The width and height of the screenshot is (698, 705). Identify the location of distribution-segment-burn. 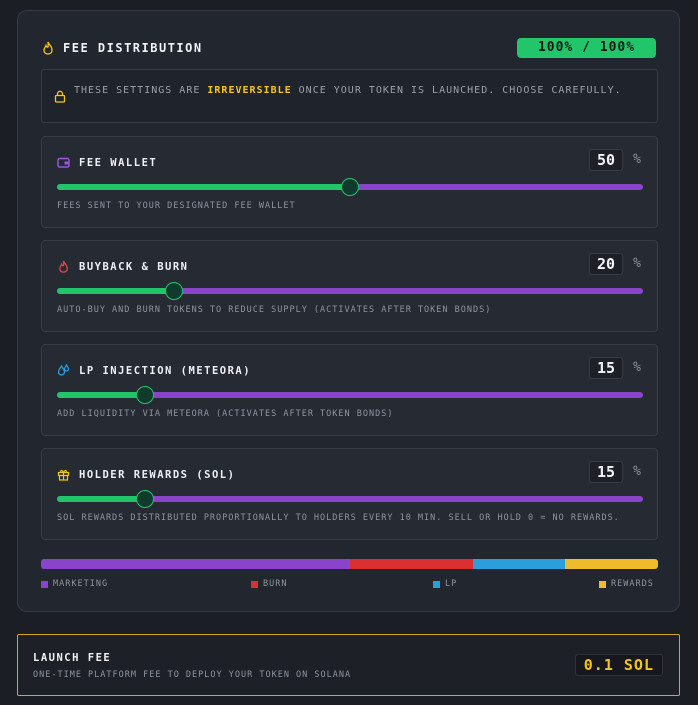
(411, 564).